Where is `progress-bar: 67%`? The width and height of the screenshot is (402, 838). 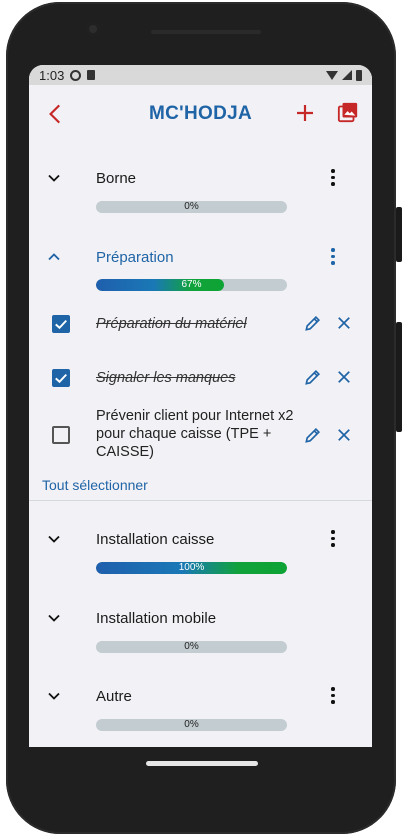 progress-bar: 67% is located at coordinates (191, 285).